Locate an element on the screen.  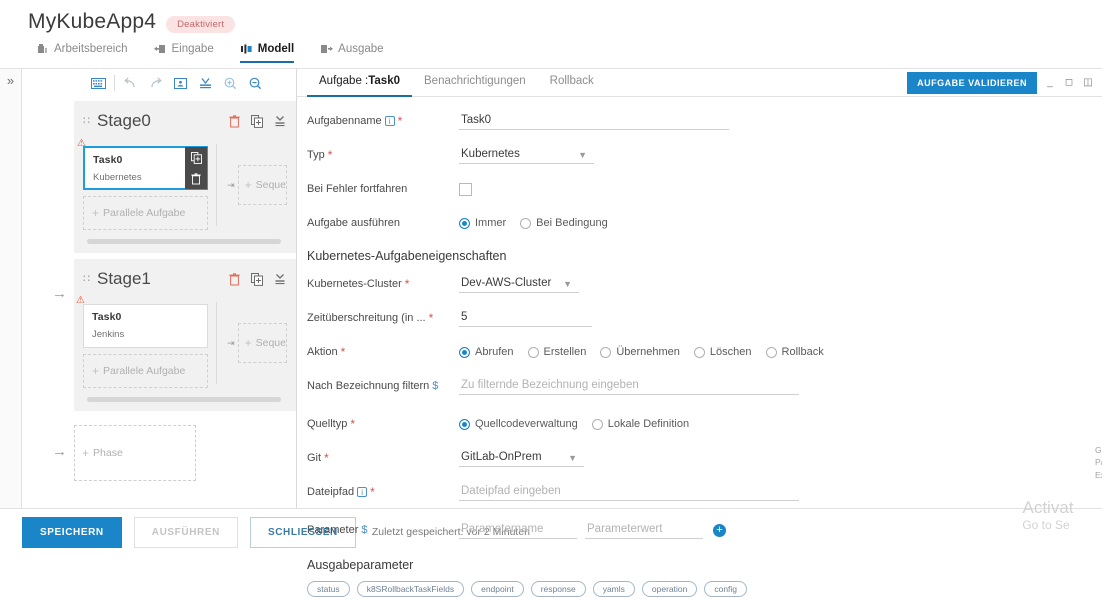
label-text: Bei Fehler fortfahren is located at coordinates (357, 189).